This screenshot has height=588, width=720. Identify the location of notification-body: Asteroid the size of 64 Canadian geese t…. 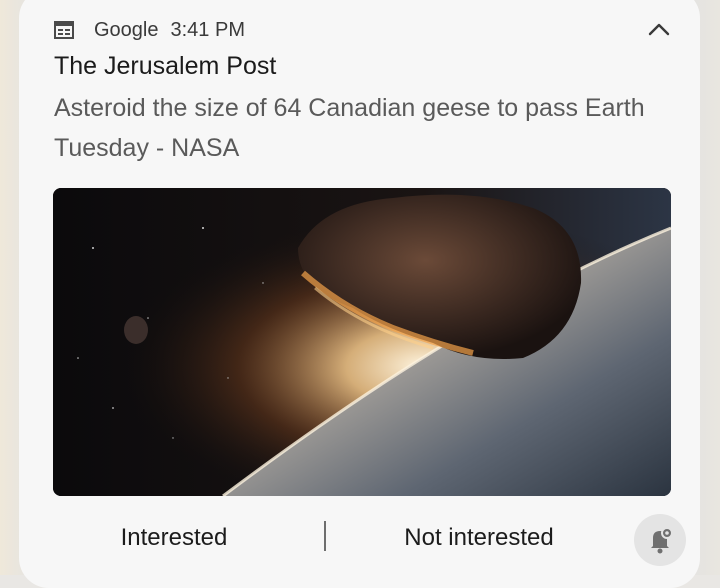
(349, 128).